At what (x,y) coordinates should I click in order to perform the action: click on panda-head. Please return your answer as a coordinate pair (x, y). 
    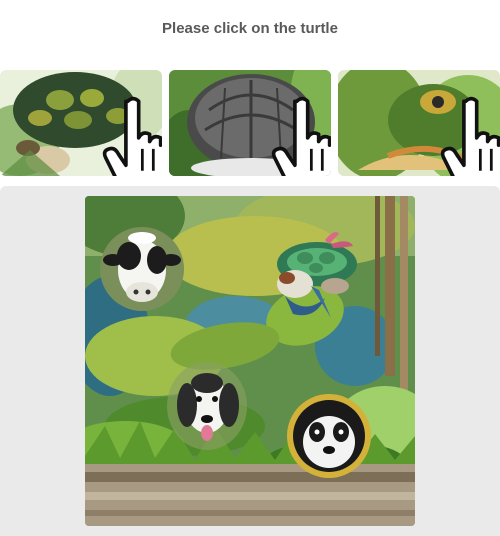
    Looking at the image, I should click on (329, 436).